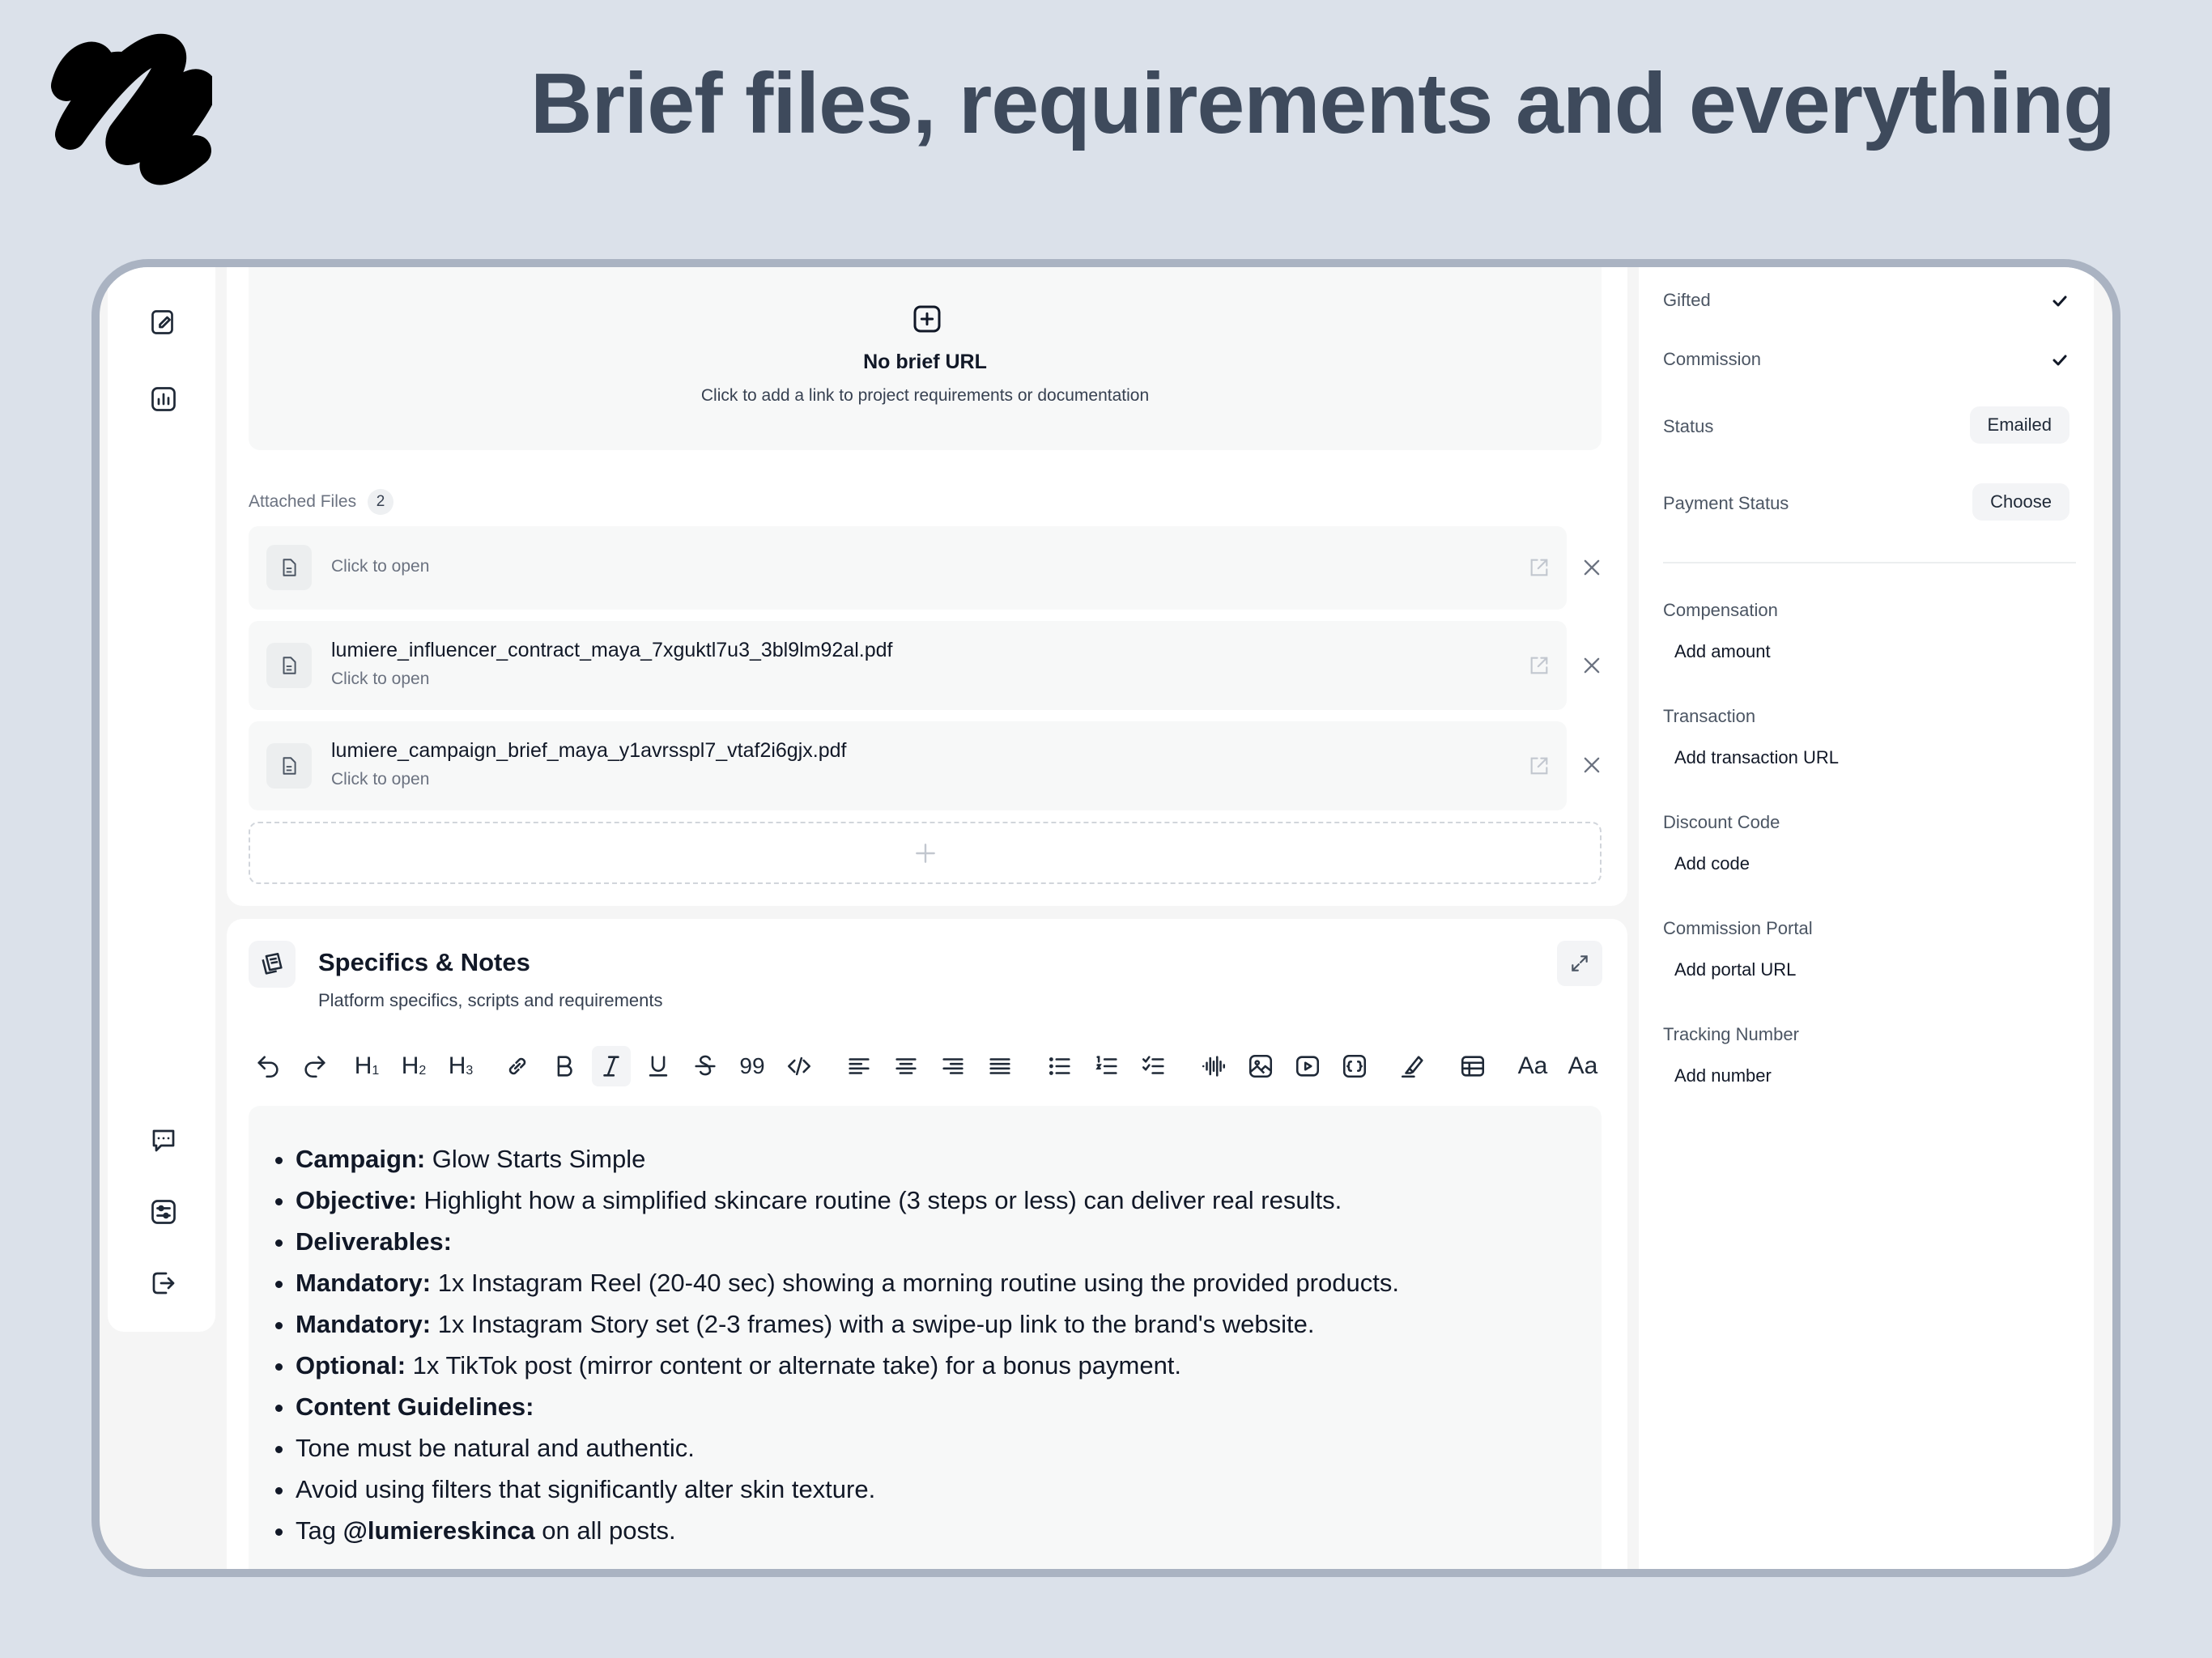 The image size is (2212, 1658). Describe the element at coordinates (272, 964) in the screenshot. I see `notes-icon` at that location.